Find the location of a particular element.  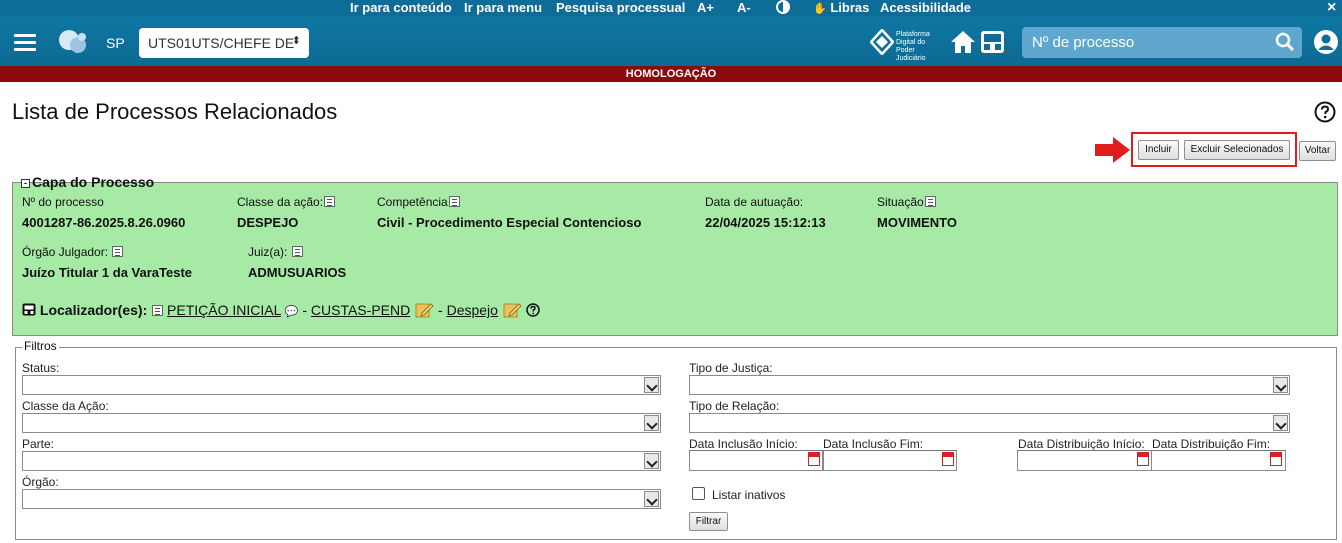

distribution-end-label: Data Distribuição Fim: is located at coordinates (1211, 444).